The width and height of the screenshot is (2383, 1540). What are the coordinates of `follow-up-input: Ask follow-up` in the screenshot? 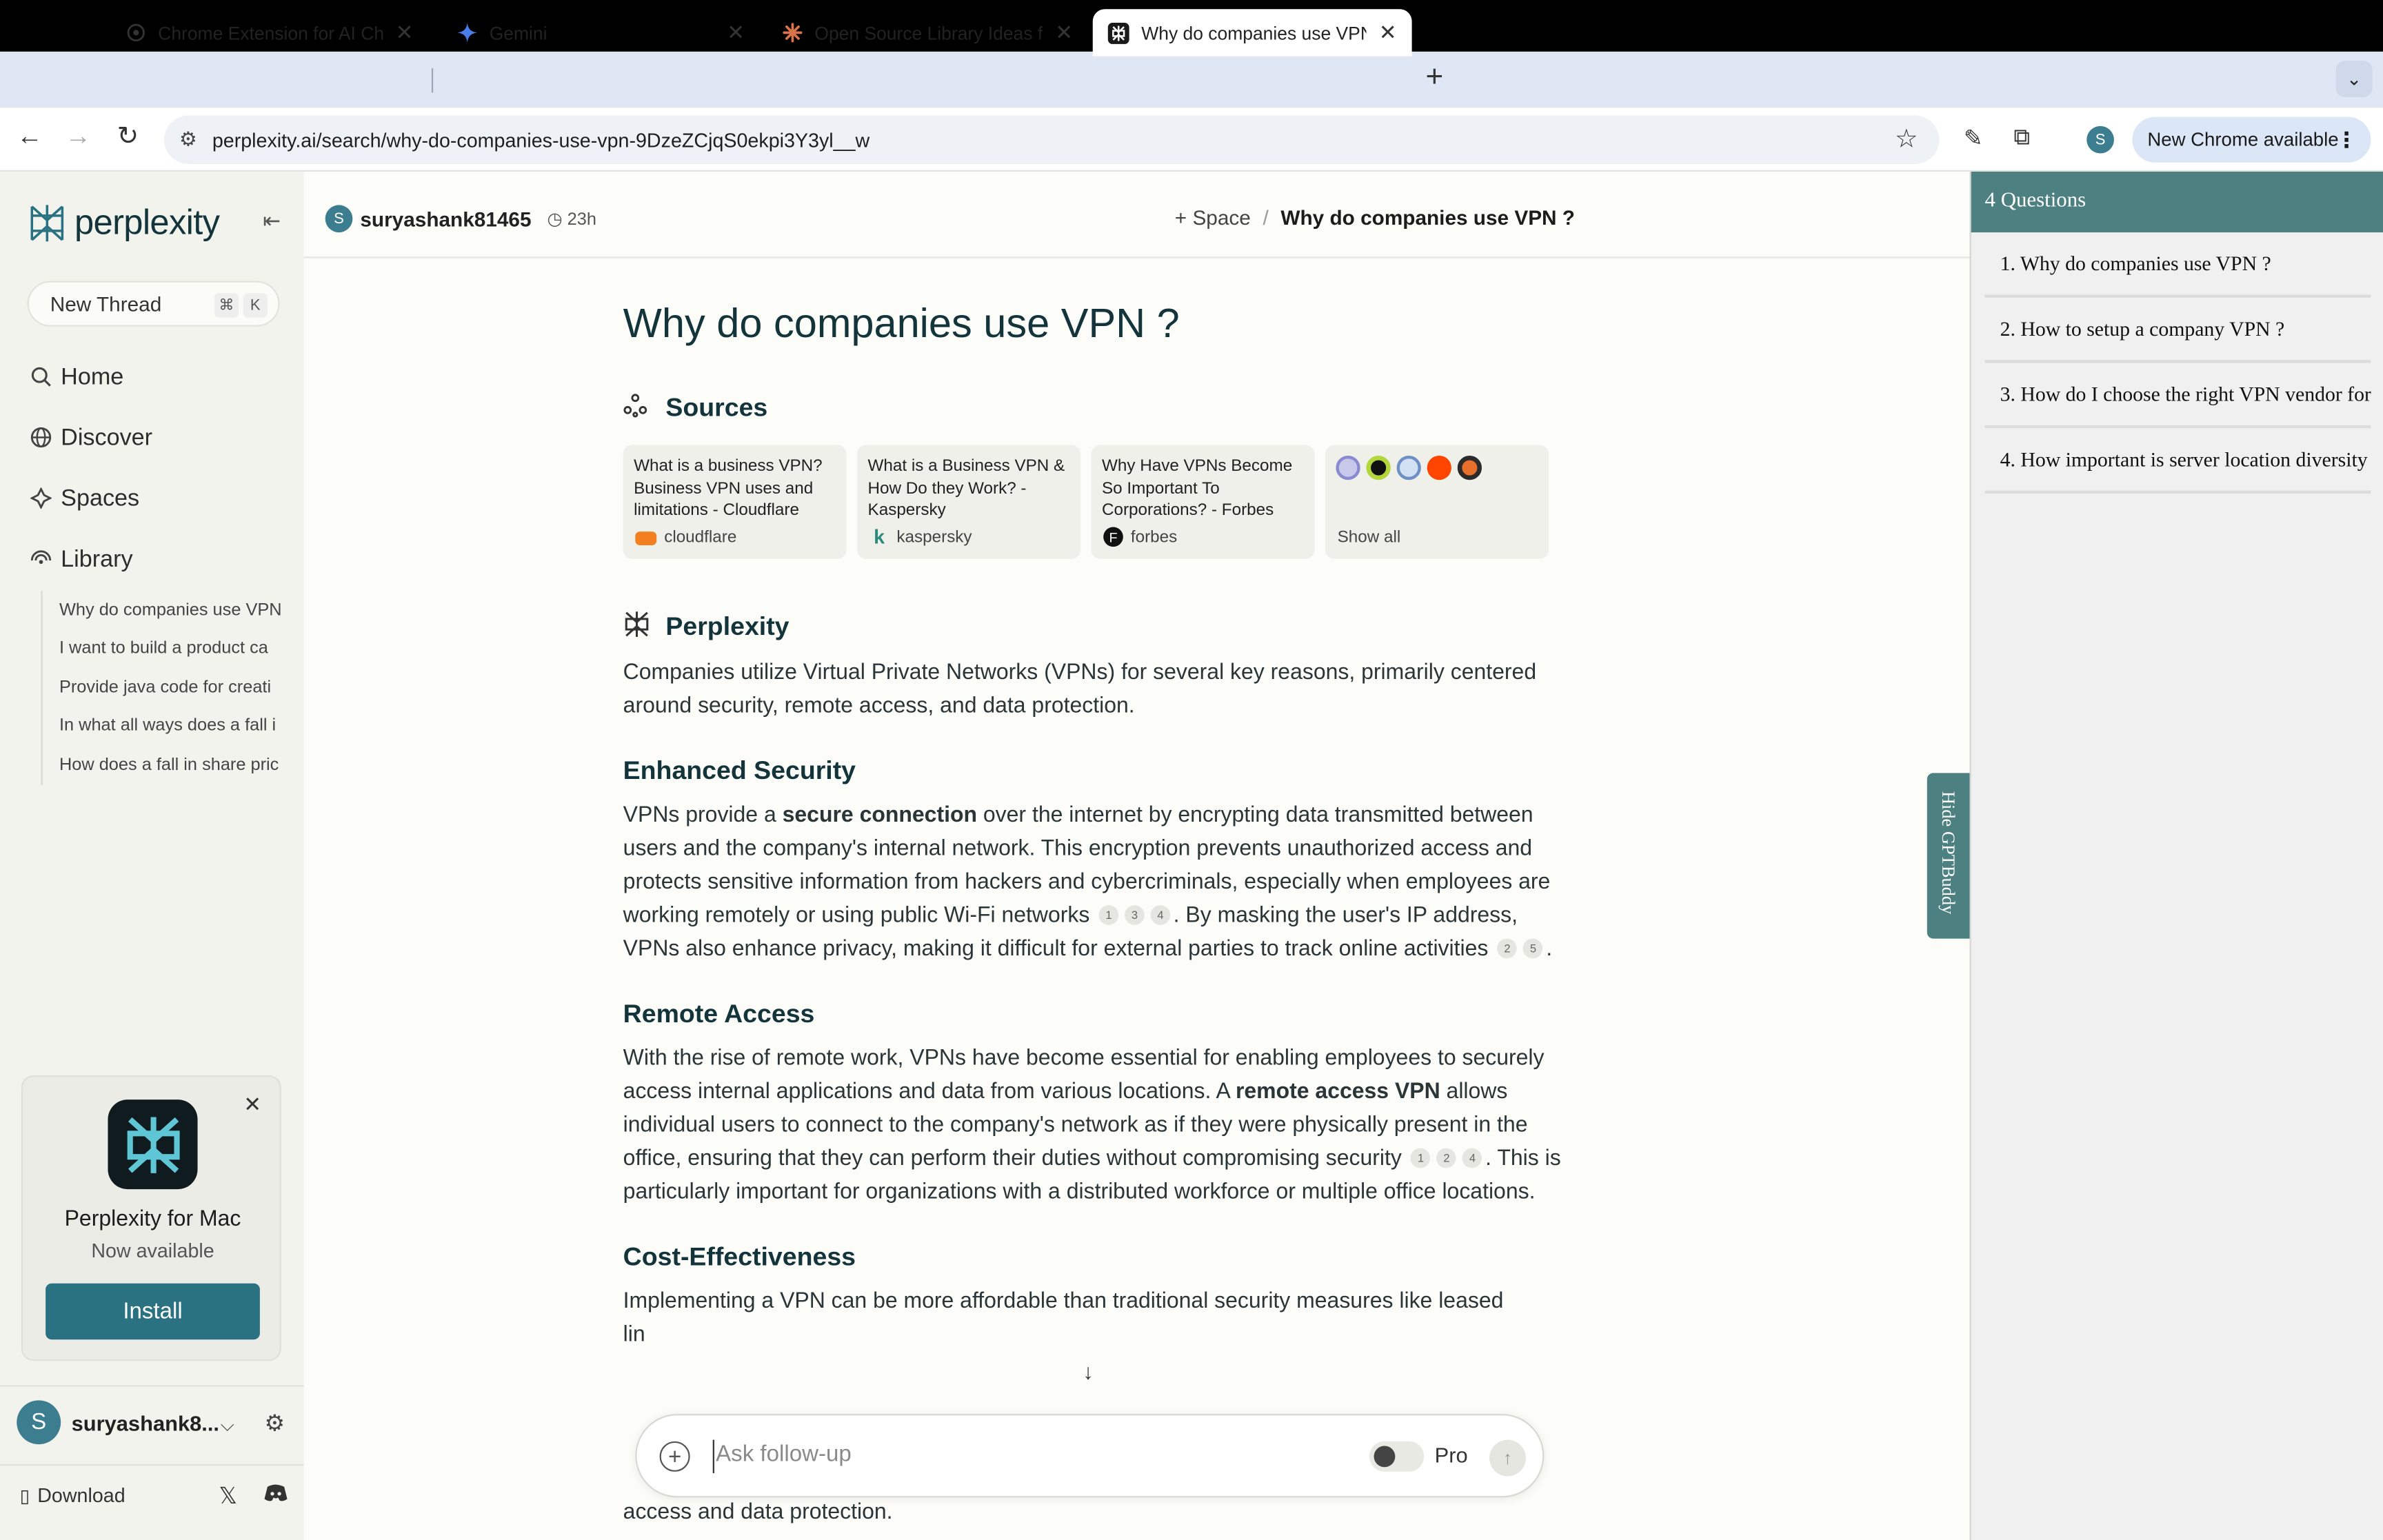 It's located at (784, 1454).